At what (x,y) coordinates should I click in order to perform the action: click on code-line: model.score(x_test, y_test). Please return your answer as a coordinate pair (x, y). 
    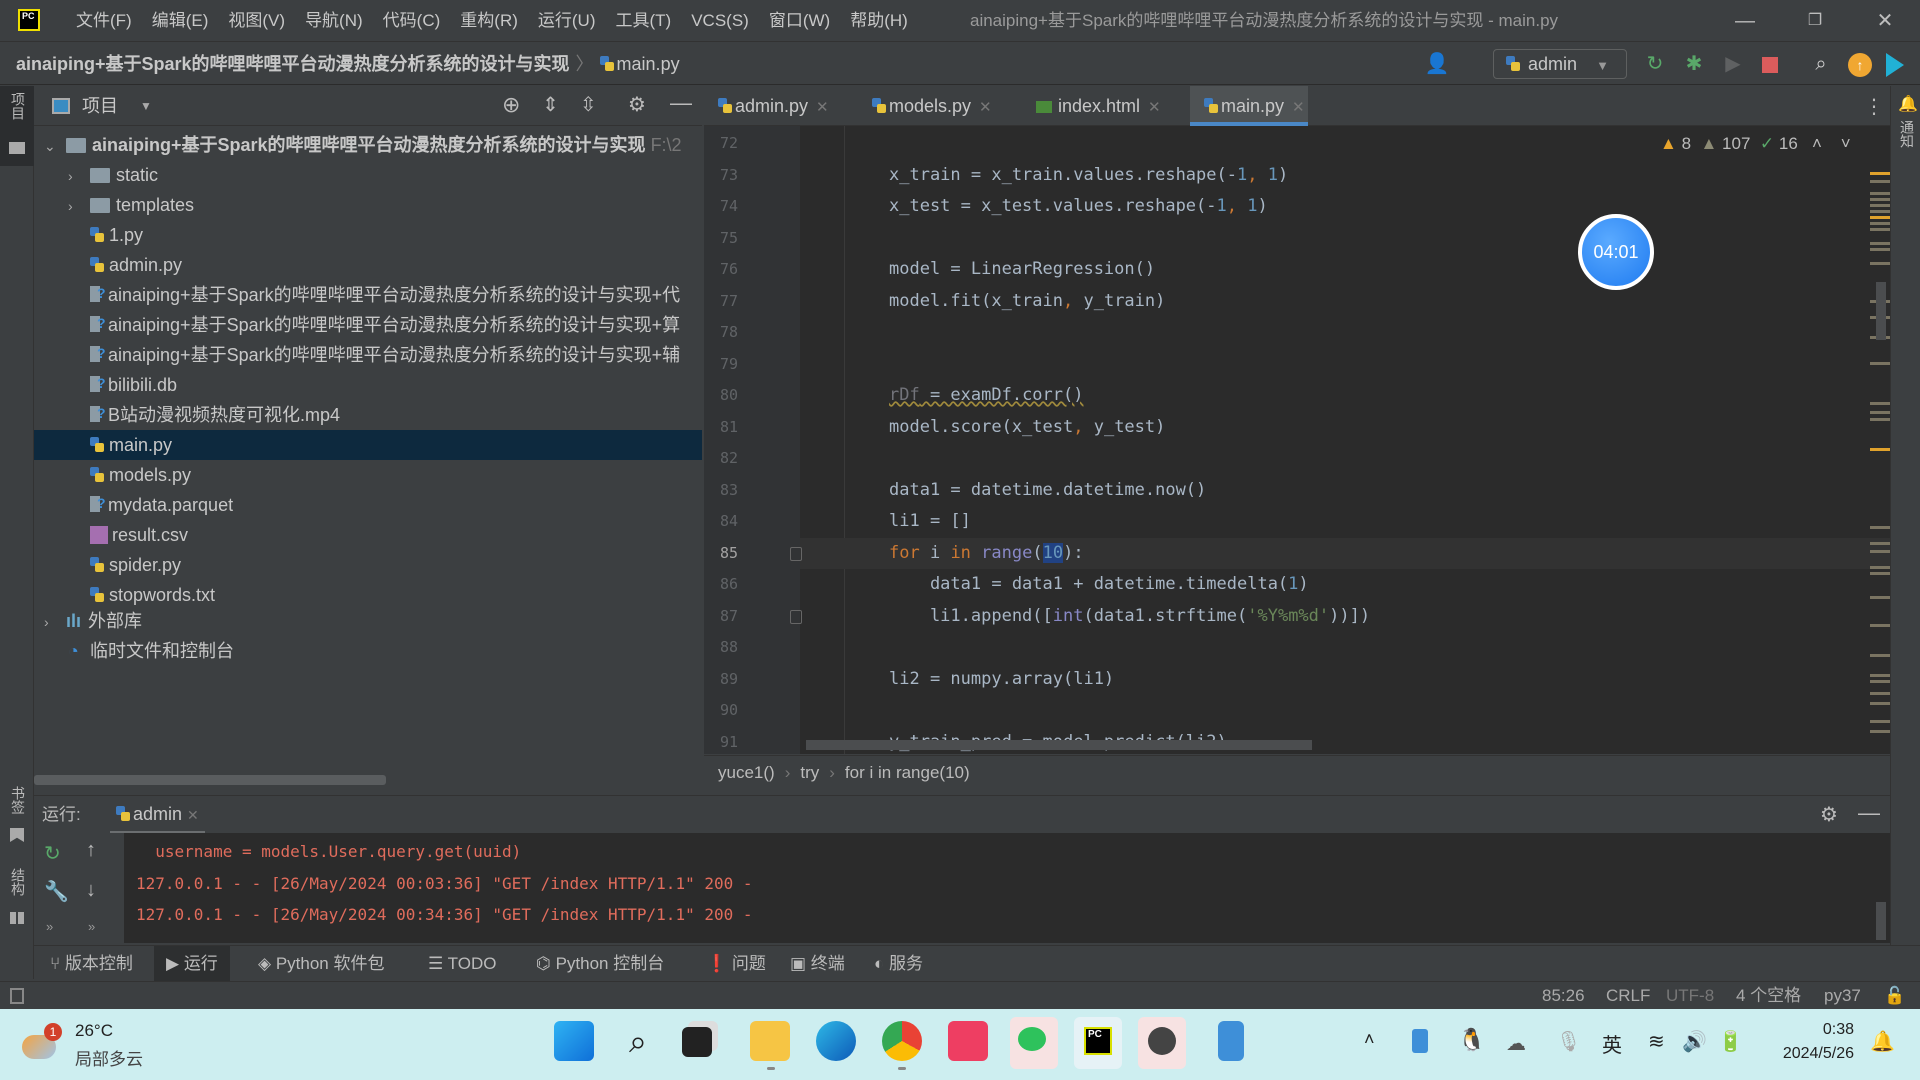
    Looking at the image, I should click on (1027, 427).